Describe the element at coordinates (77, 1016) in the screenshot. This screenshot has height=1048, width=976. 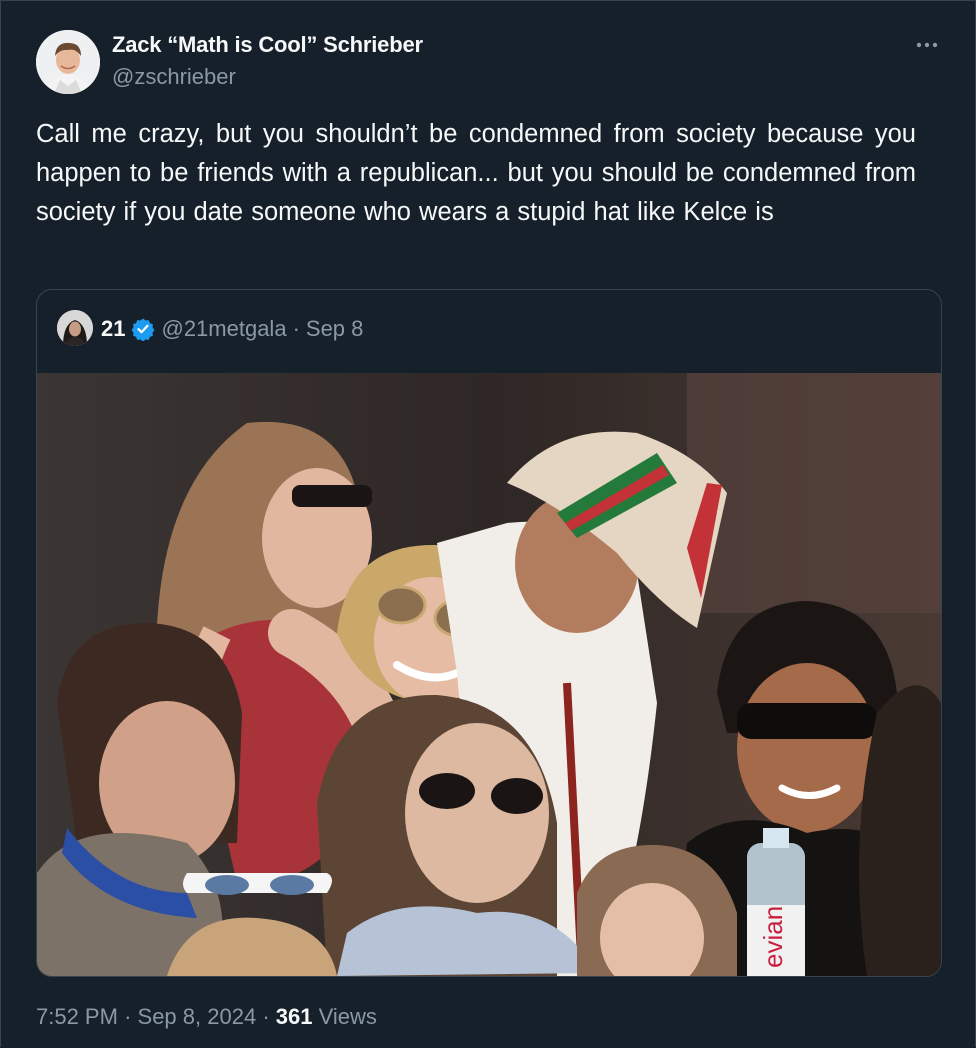
I see `tweet-time: 7:52 PM` at that location.